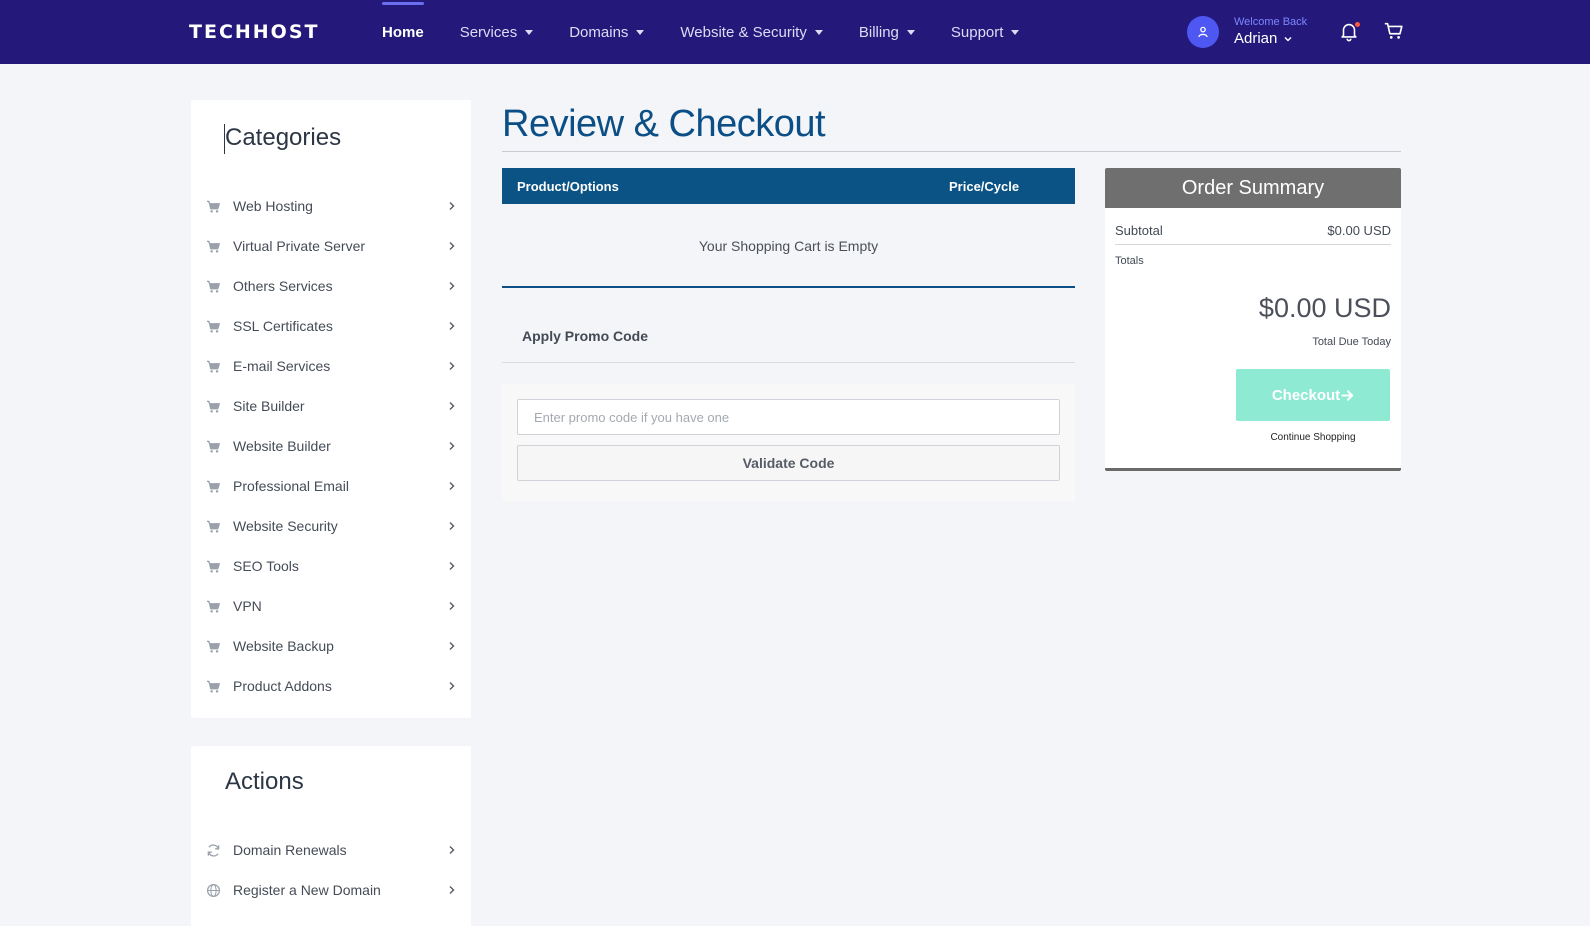  Describe the element at coordinates (585, 336) in the screenshot. I see `promo-title: Apply Promo Code` at that location.